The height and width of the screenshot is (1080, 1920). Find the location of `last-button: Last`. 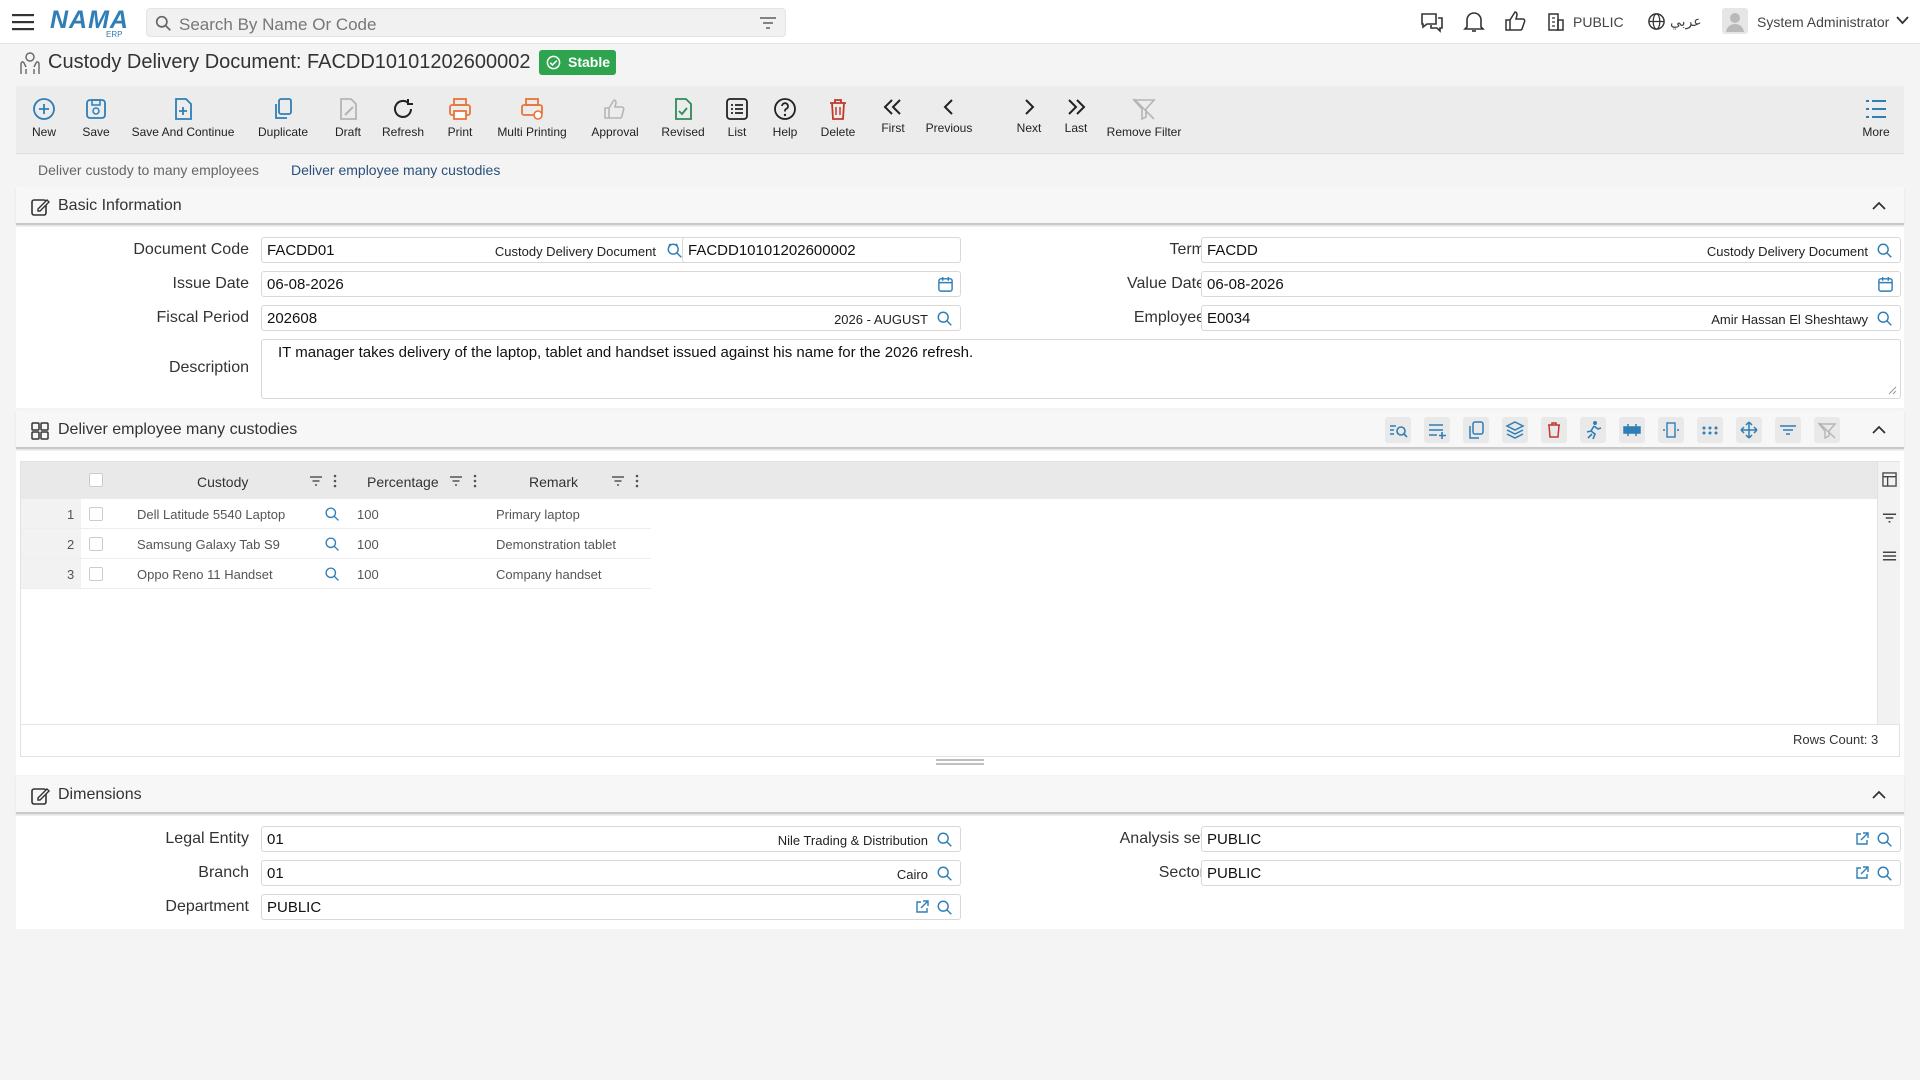

last-button: Last is located at coordinates (1076, 120).